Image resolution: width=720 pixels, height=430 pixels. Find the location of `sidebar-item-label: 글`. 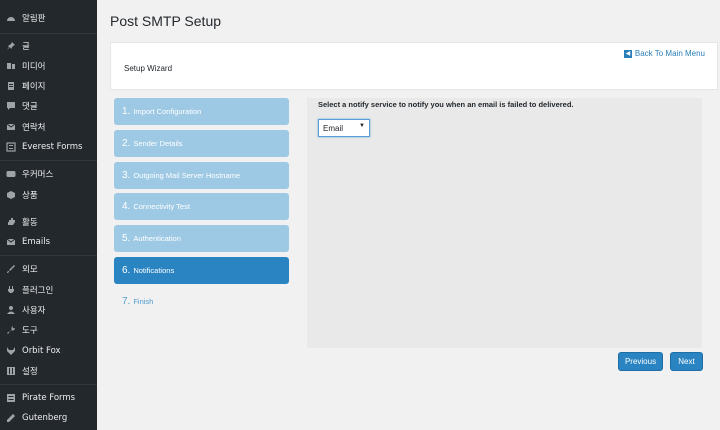

sidebar-item-label: 글 is located at coordinates (26, 47).